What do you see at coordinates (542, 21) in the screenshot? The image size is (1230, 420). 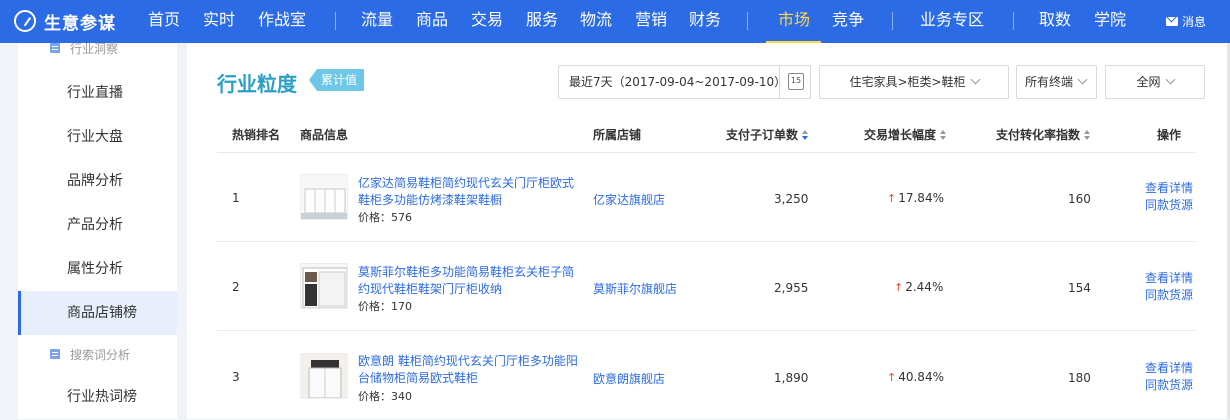 I see `nav-item-service: 服务` at bounding box center [542, 21].